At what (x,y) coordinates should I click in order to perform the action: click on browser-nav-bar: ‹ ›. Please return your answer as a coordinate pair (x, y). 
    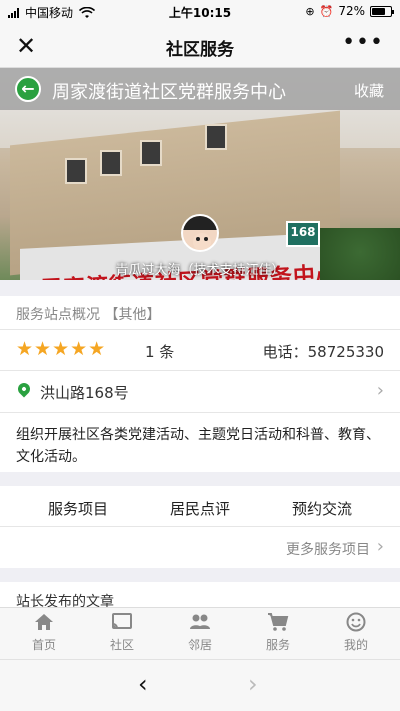
    Looking at the image, I should click on (200, 685).